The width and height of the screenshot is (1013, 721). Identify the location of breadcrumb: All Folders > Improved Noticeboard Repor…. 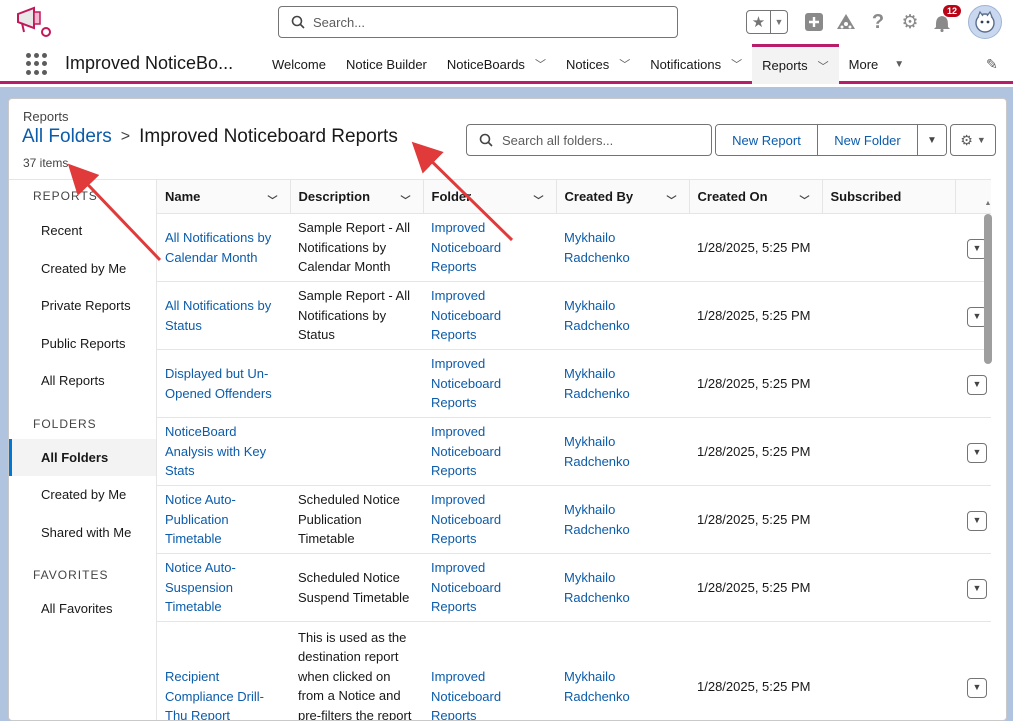
(210, 137).